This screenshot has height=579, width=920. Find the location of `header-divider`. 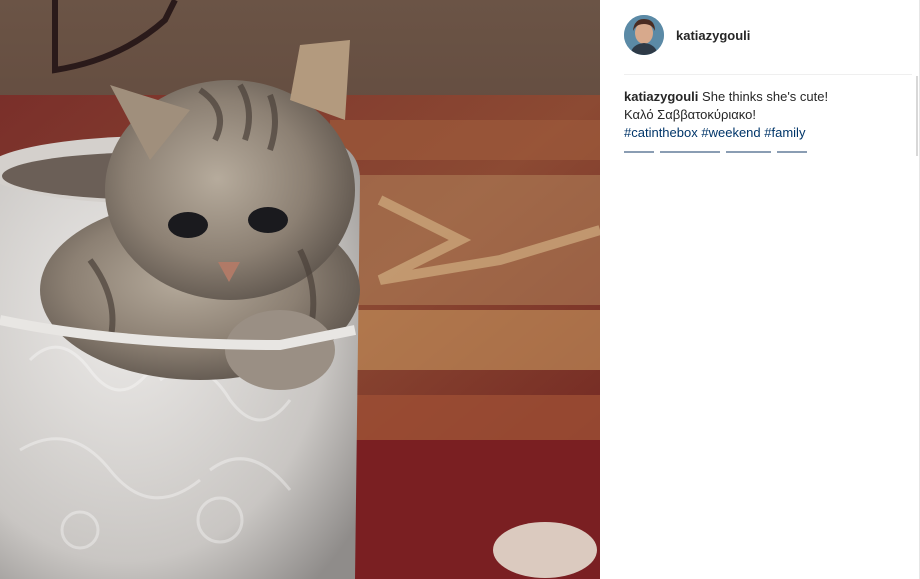

header-divider is located at coordinates (768, 74).